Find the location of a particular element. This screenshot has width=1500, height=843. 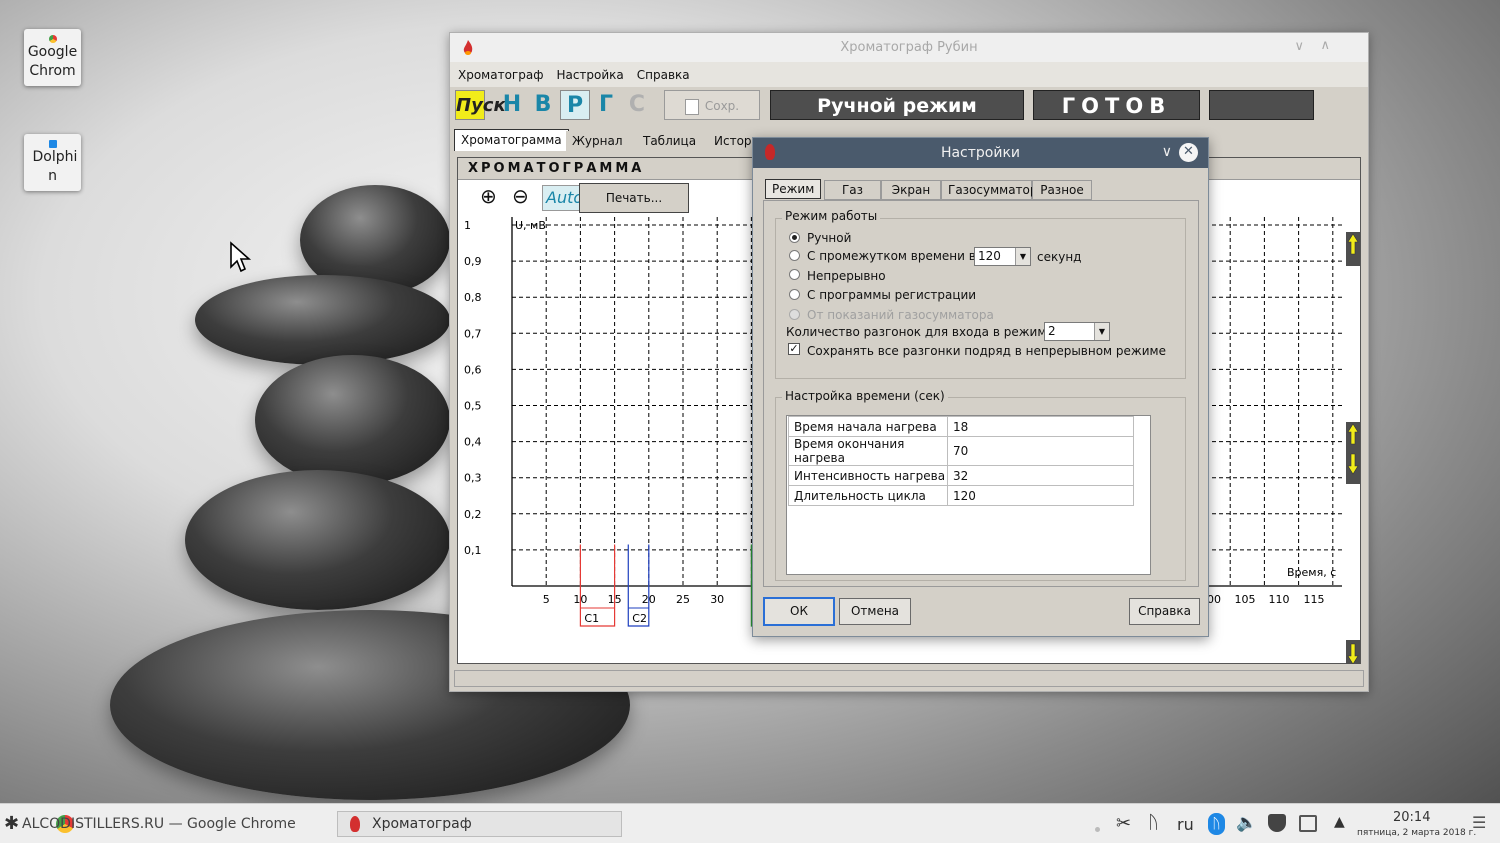

taskbar-chrome-label: ALCODISTILLERS.RU — Google Chrome is located at coordinates (159, 824).